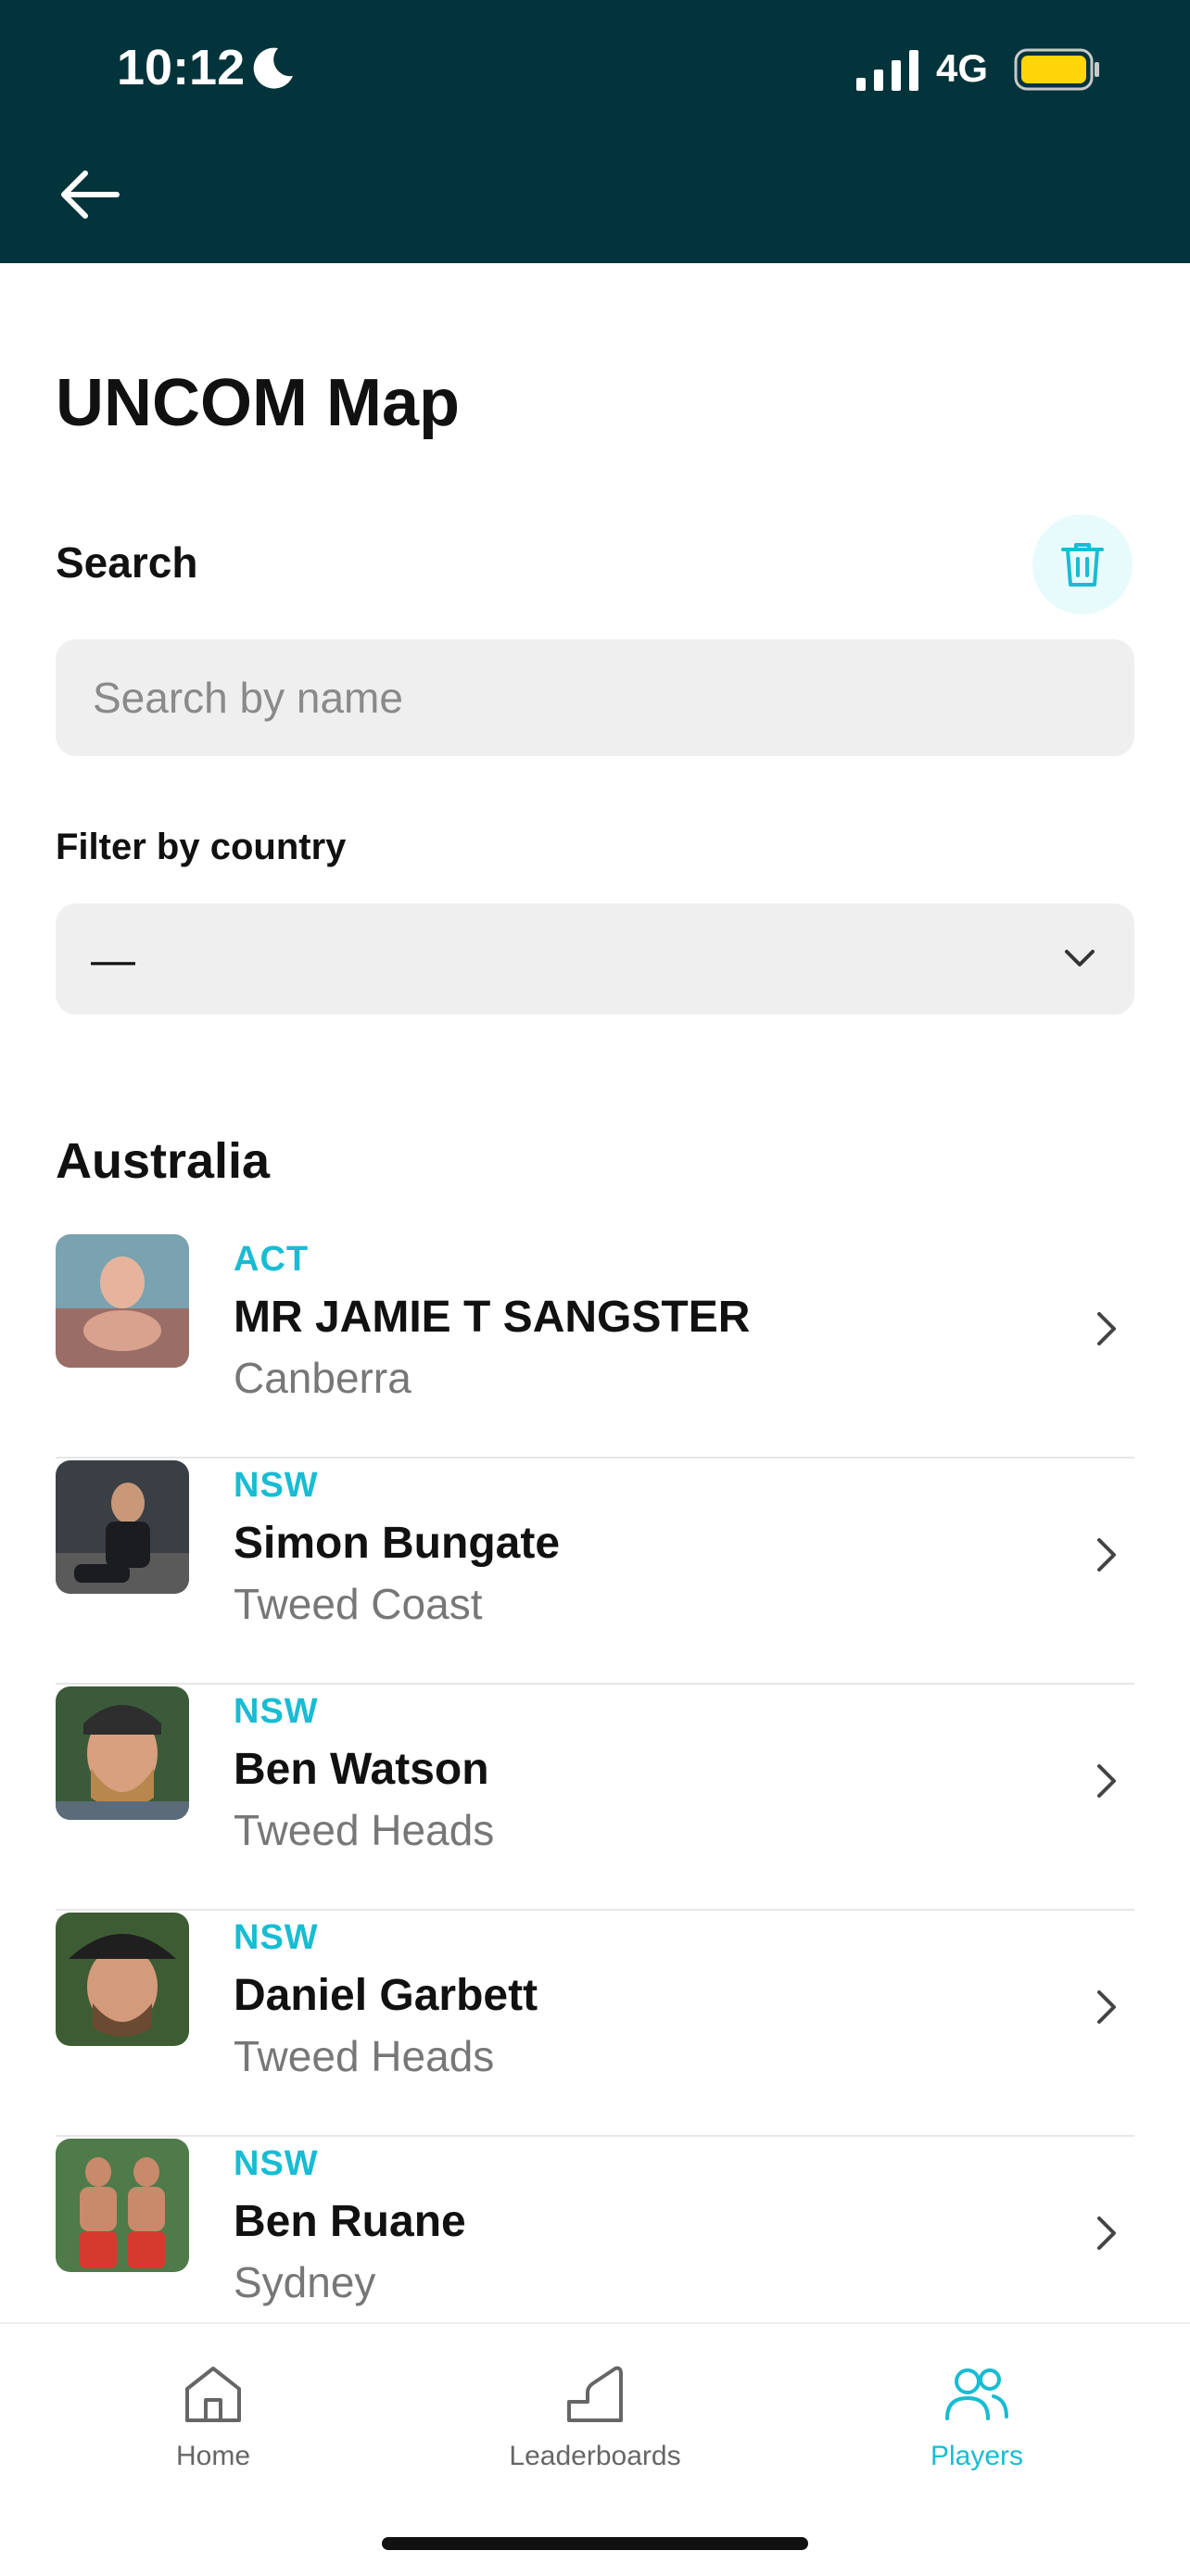 Image resolution: width=1190 pixels, height=2576 pixels. What do you see at coordinates (595, 2543) in the screenshot?
I see `home-indicator` at bounding box center [595, 2543].